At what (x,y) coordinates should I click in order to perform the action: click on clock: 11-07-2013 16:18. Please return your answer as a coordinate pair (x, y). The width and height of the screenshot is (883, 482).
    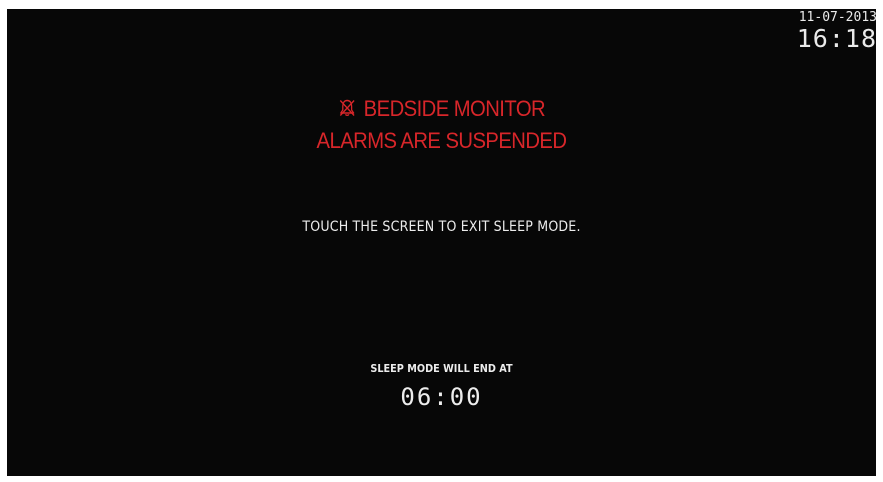
    Looking at the image, I should click on (836, 31).